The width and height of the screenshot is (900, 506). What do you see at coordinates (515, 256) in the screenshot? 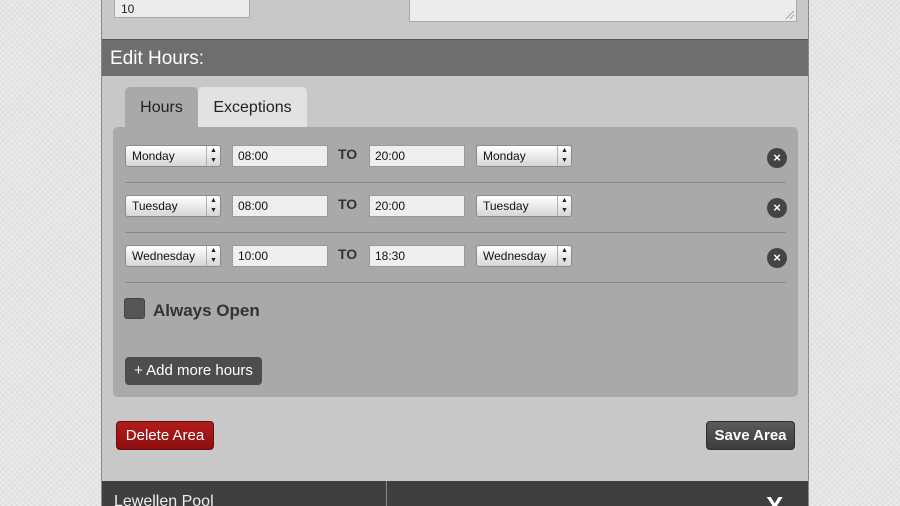
I see `to-day-value: Wednesday` at bounding box center [515, 256].